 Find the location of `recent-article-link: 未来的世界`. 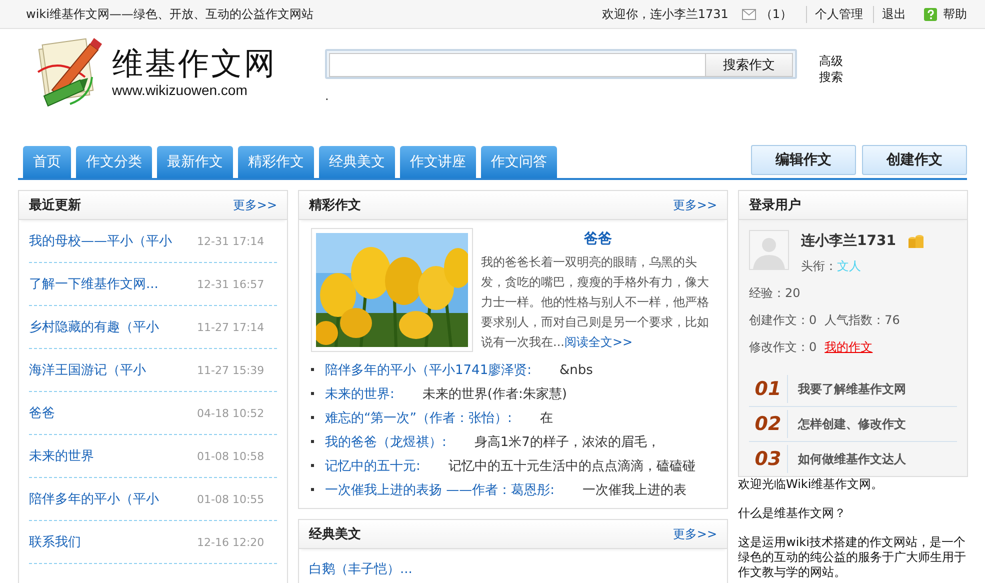

recent-article-link: 未来的世界 is located at coordinates (113, 456).